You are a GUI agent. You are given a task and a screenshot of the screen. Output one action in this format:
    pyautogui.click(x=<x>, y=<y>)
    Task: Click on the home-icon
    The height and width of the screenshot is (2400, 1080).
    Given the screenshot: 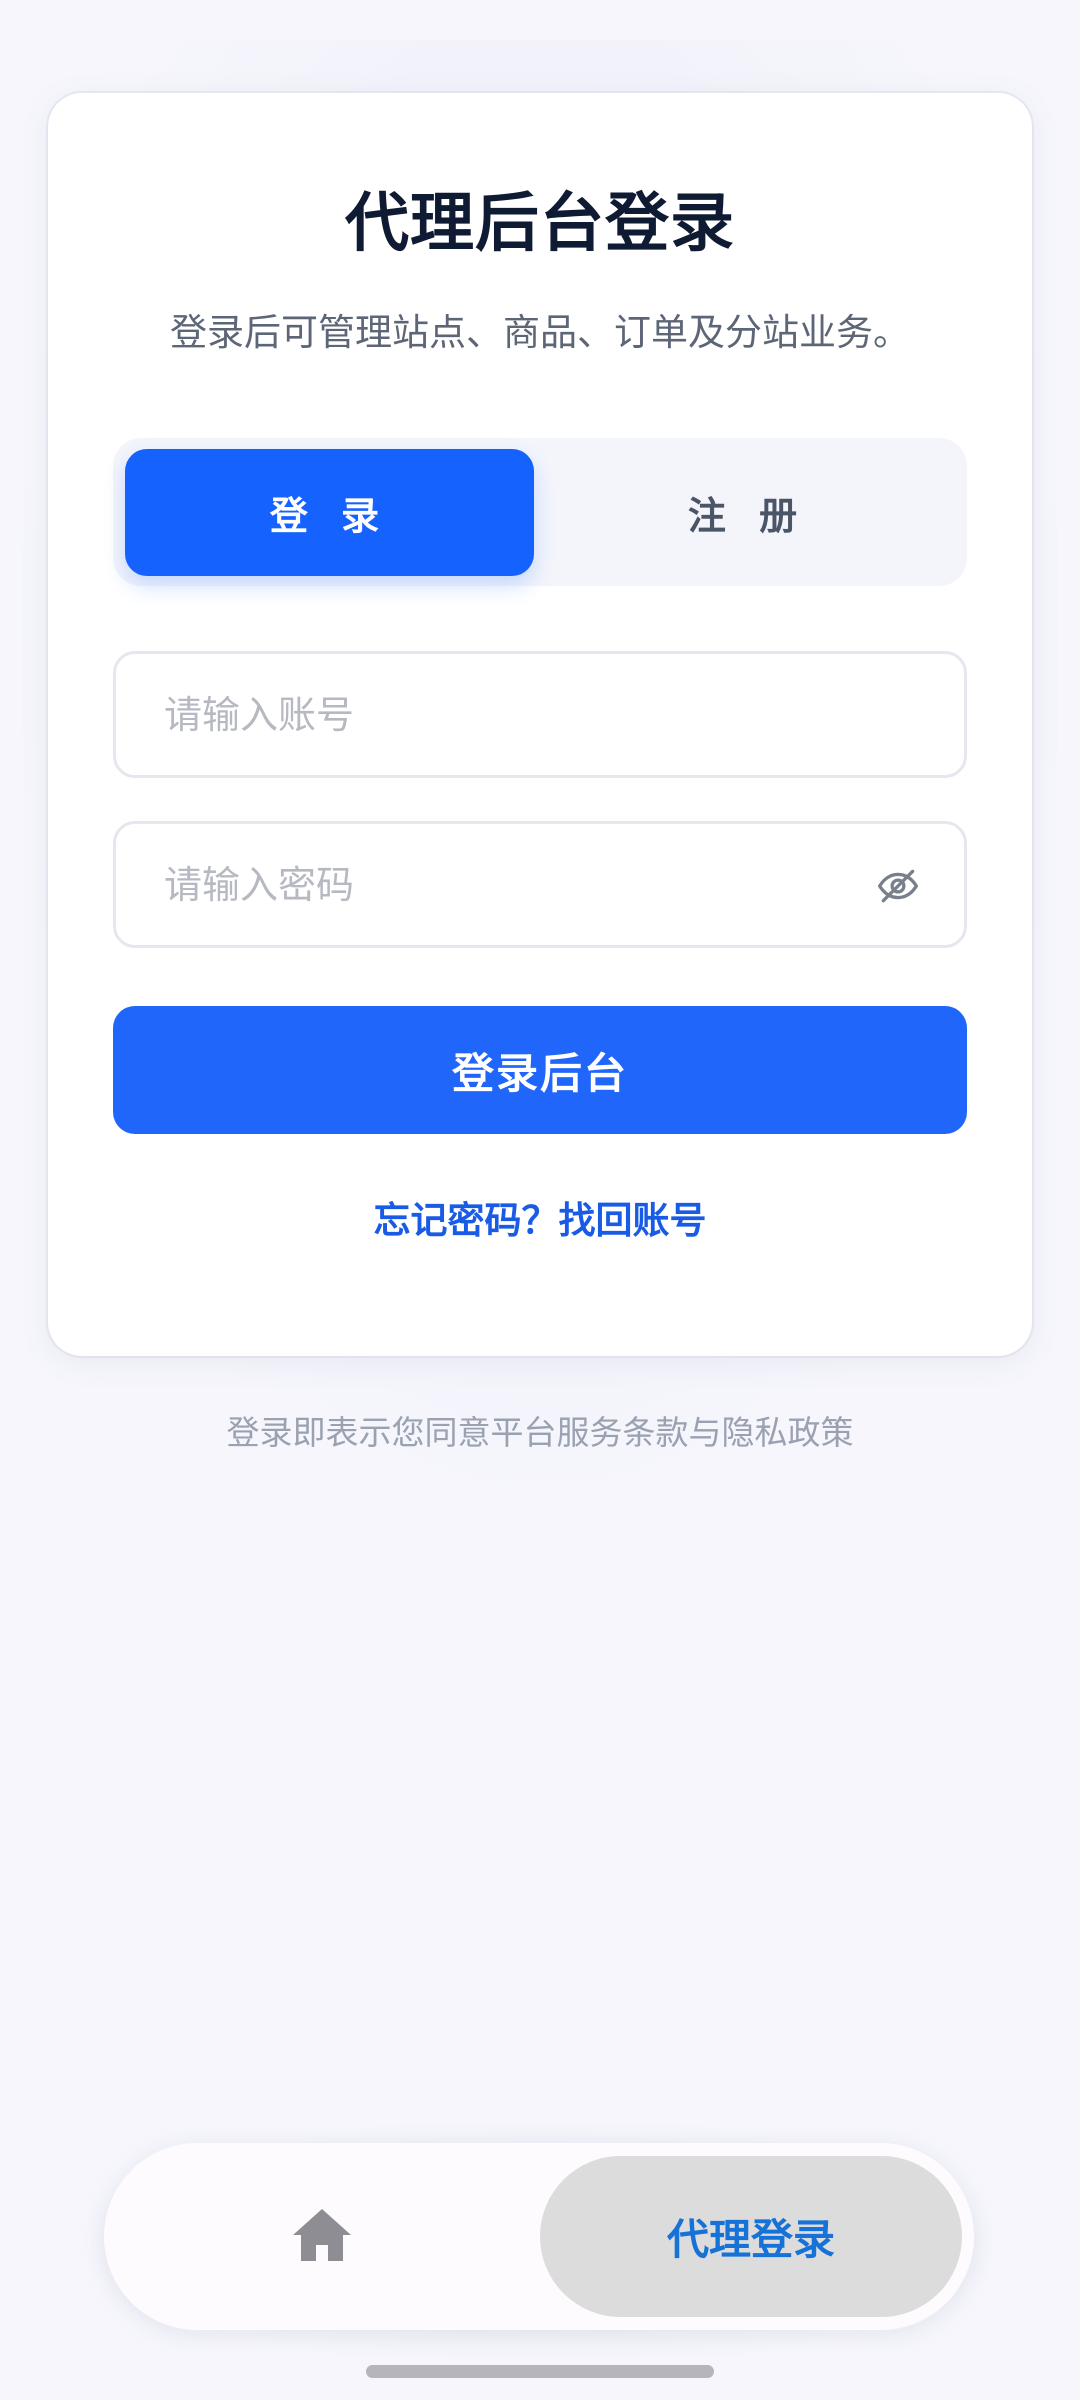 What is the action you would take?
    pyautogui.click(x=322, y=2237)
    